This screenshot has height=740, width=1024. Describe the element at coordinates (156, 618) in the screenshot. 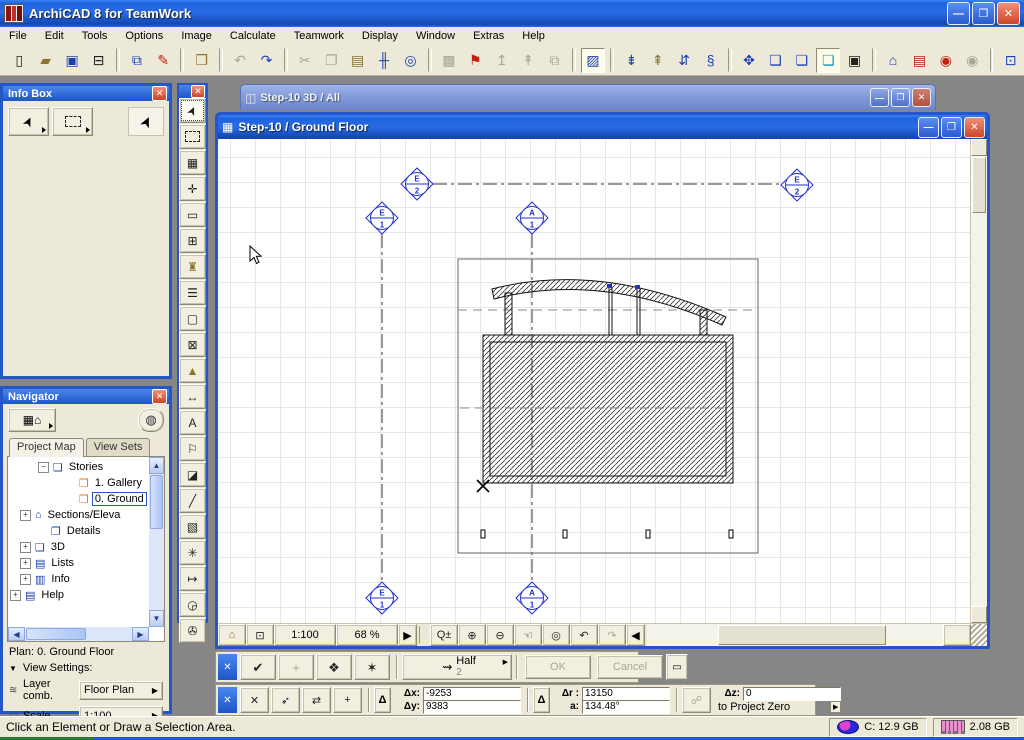

I see `scroll-down-button: ▼` at that location.